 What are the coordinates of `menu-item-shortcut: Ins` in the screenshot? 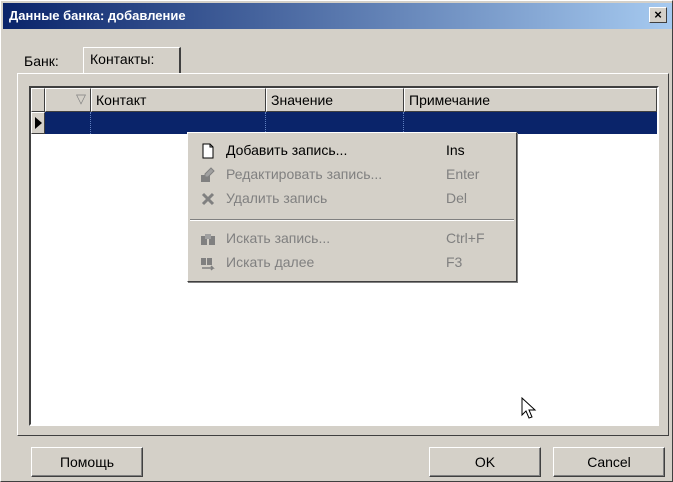 It's located at (455, 150).